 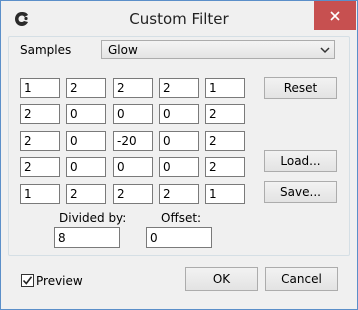 I want to click on samples-label: Samples, so click(x=46, y=50).